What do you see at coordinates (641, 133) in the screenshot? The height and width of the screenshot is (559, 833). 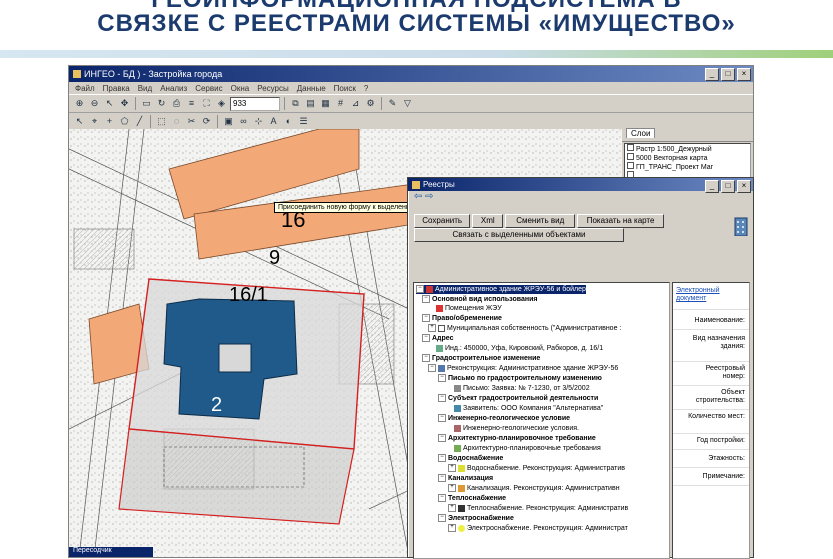 I see `tab-layers: Слои` at bounding box center [641, 133].